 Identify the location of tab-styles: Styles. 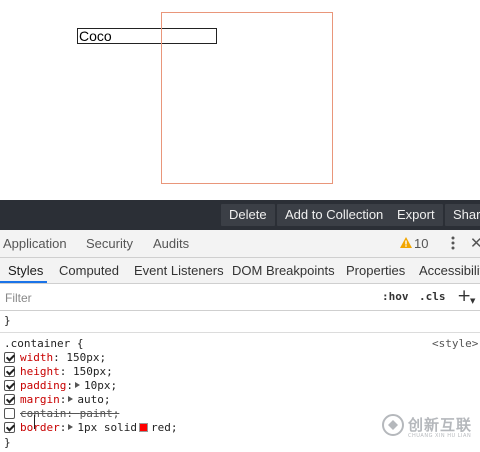
(25, 270).